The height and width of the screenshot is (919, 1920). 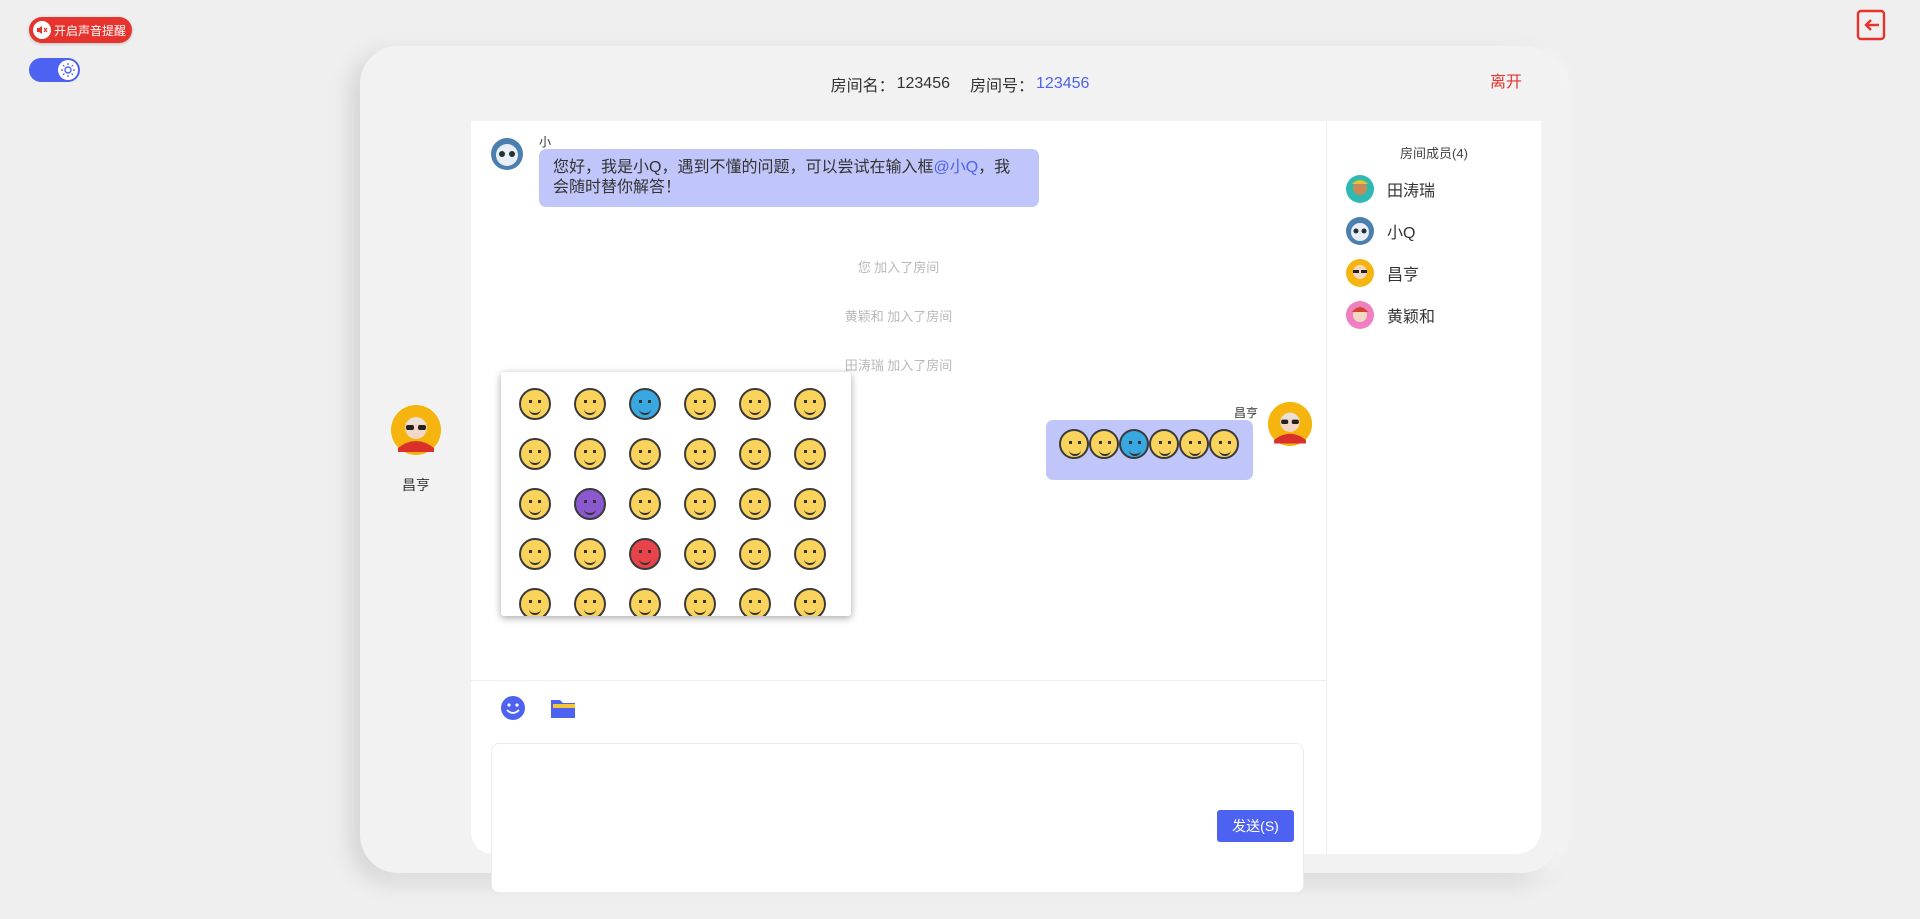 I want to click on member-name: 昌亨, so click(x=1403, y=275).